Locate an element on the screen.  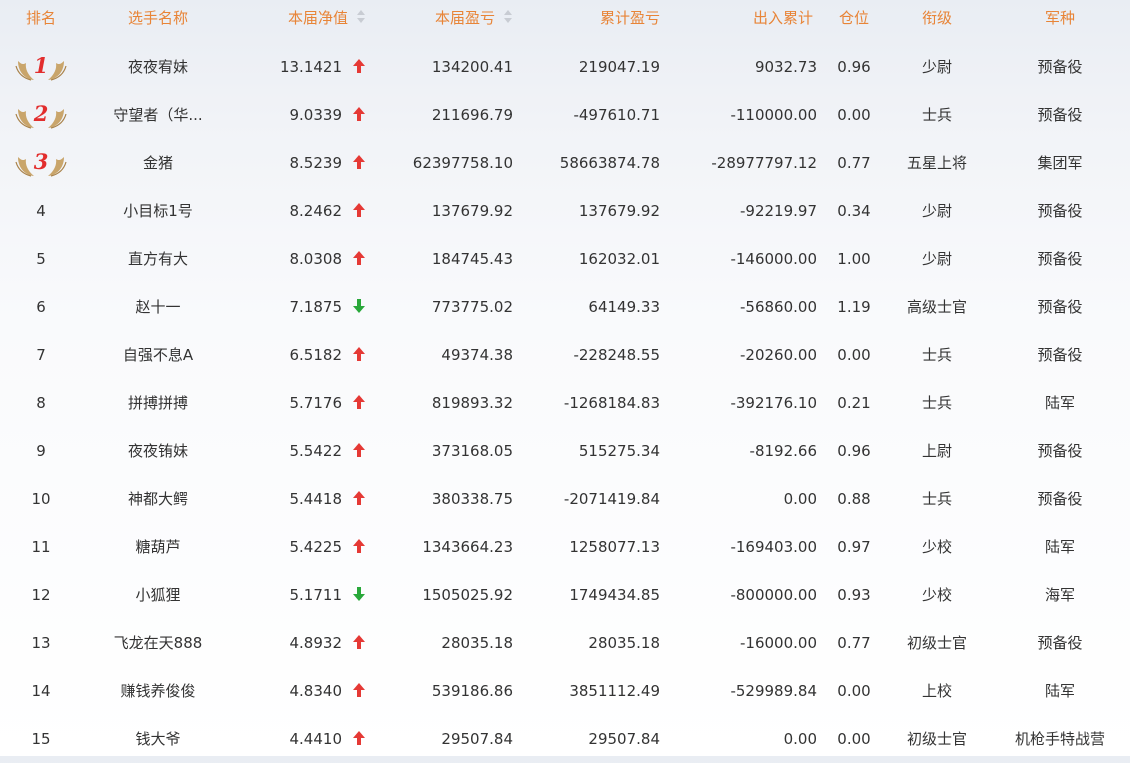
total-pnl: -2071419.84 is located at coordinates (611, 499).